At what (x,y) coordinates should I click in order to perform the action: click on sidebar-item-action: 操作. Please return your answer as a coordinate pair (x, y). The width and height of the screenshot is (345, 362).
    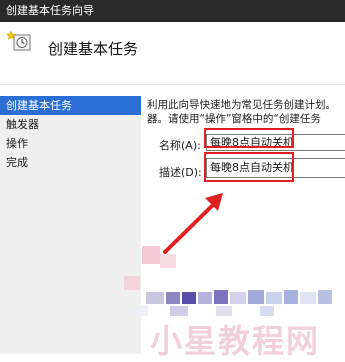
    Looking at the image, I should click on (70, 143).